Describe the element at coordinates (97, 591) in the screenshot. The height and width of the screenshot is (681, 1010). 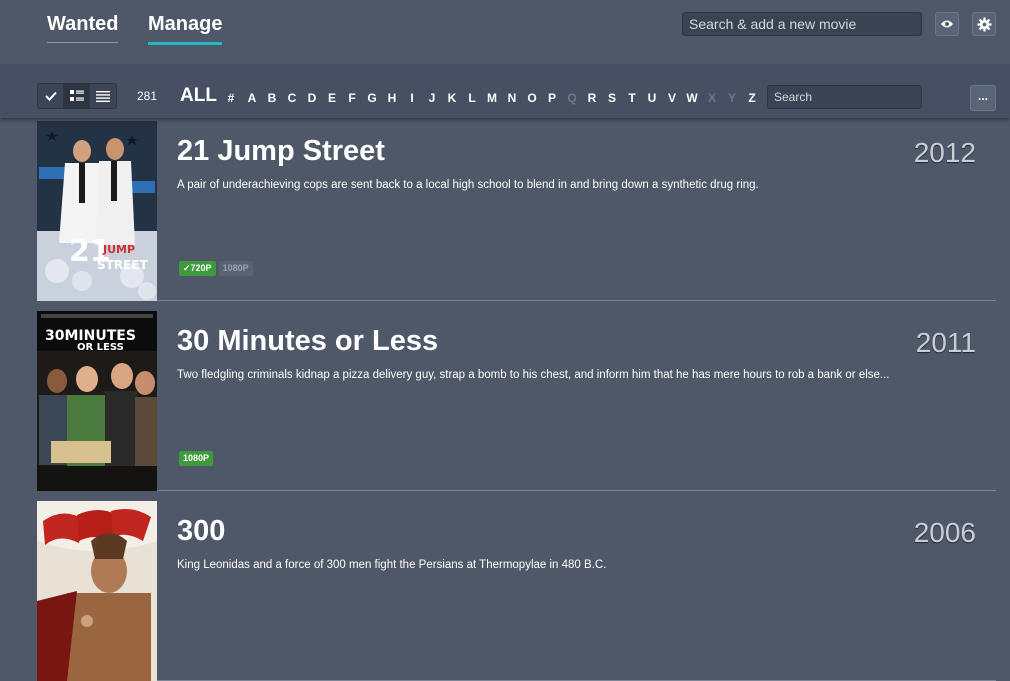
I see `movie-poster` at that location.